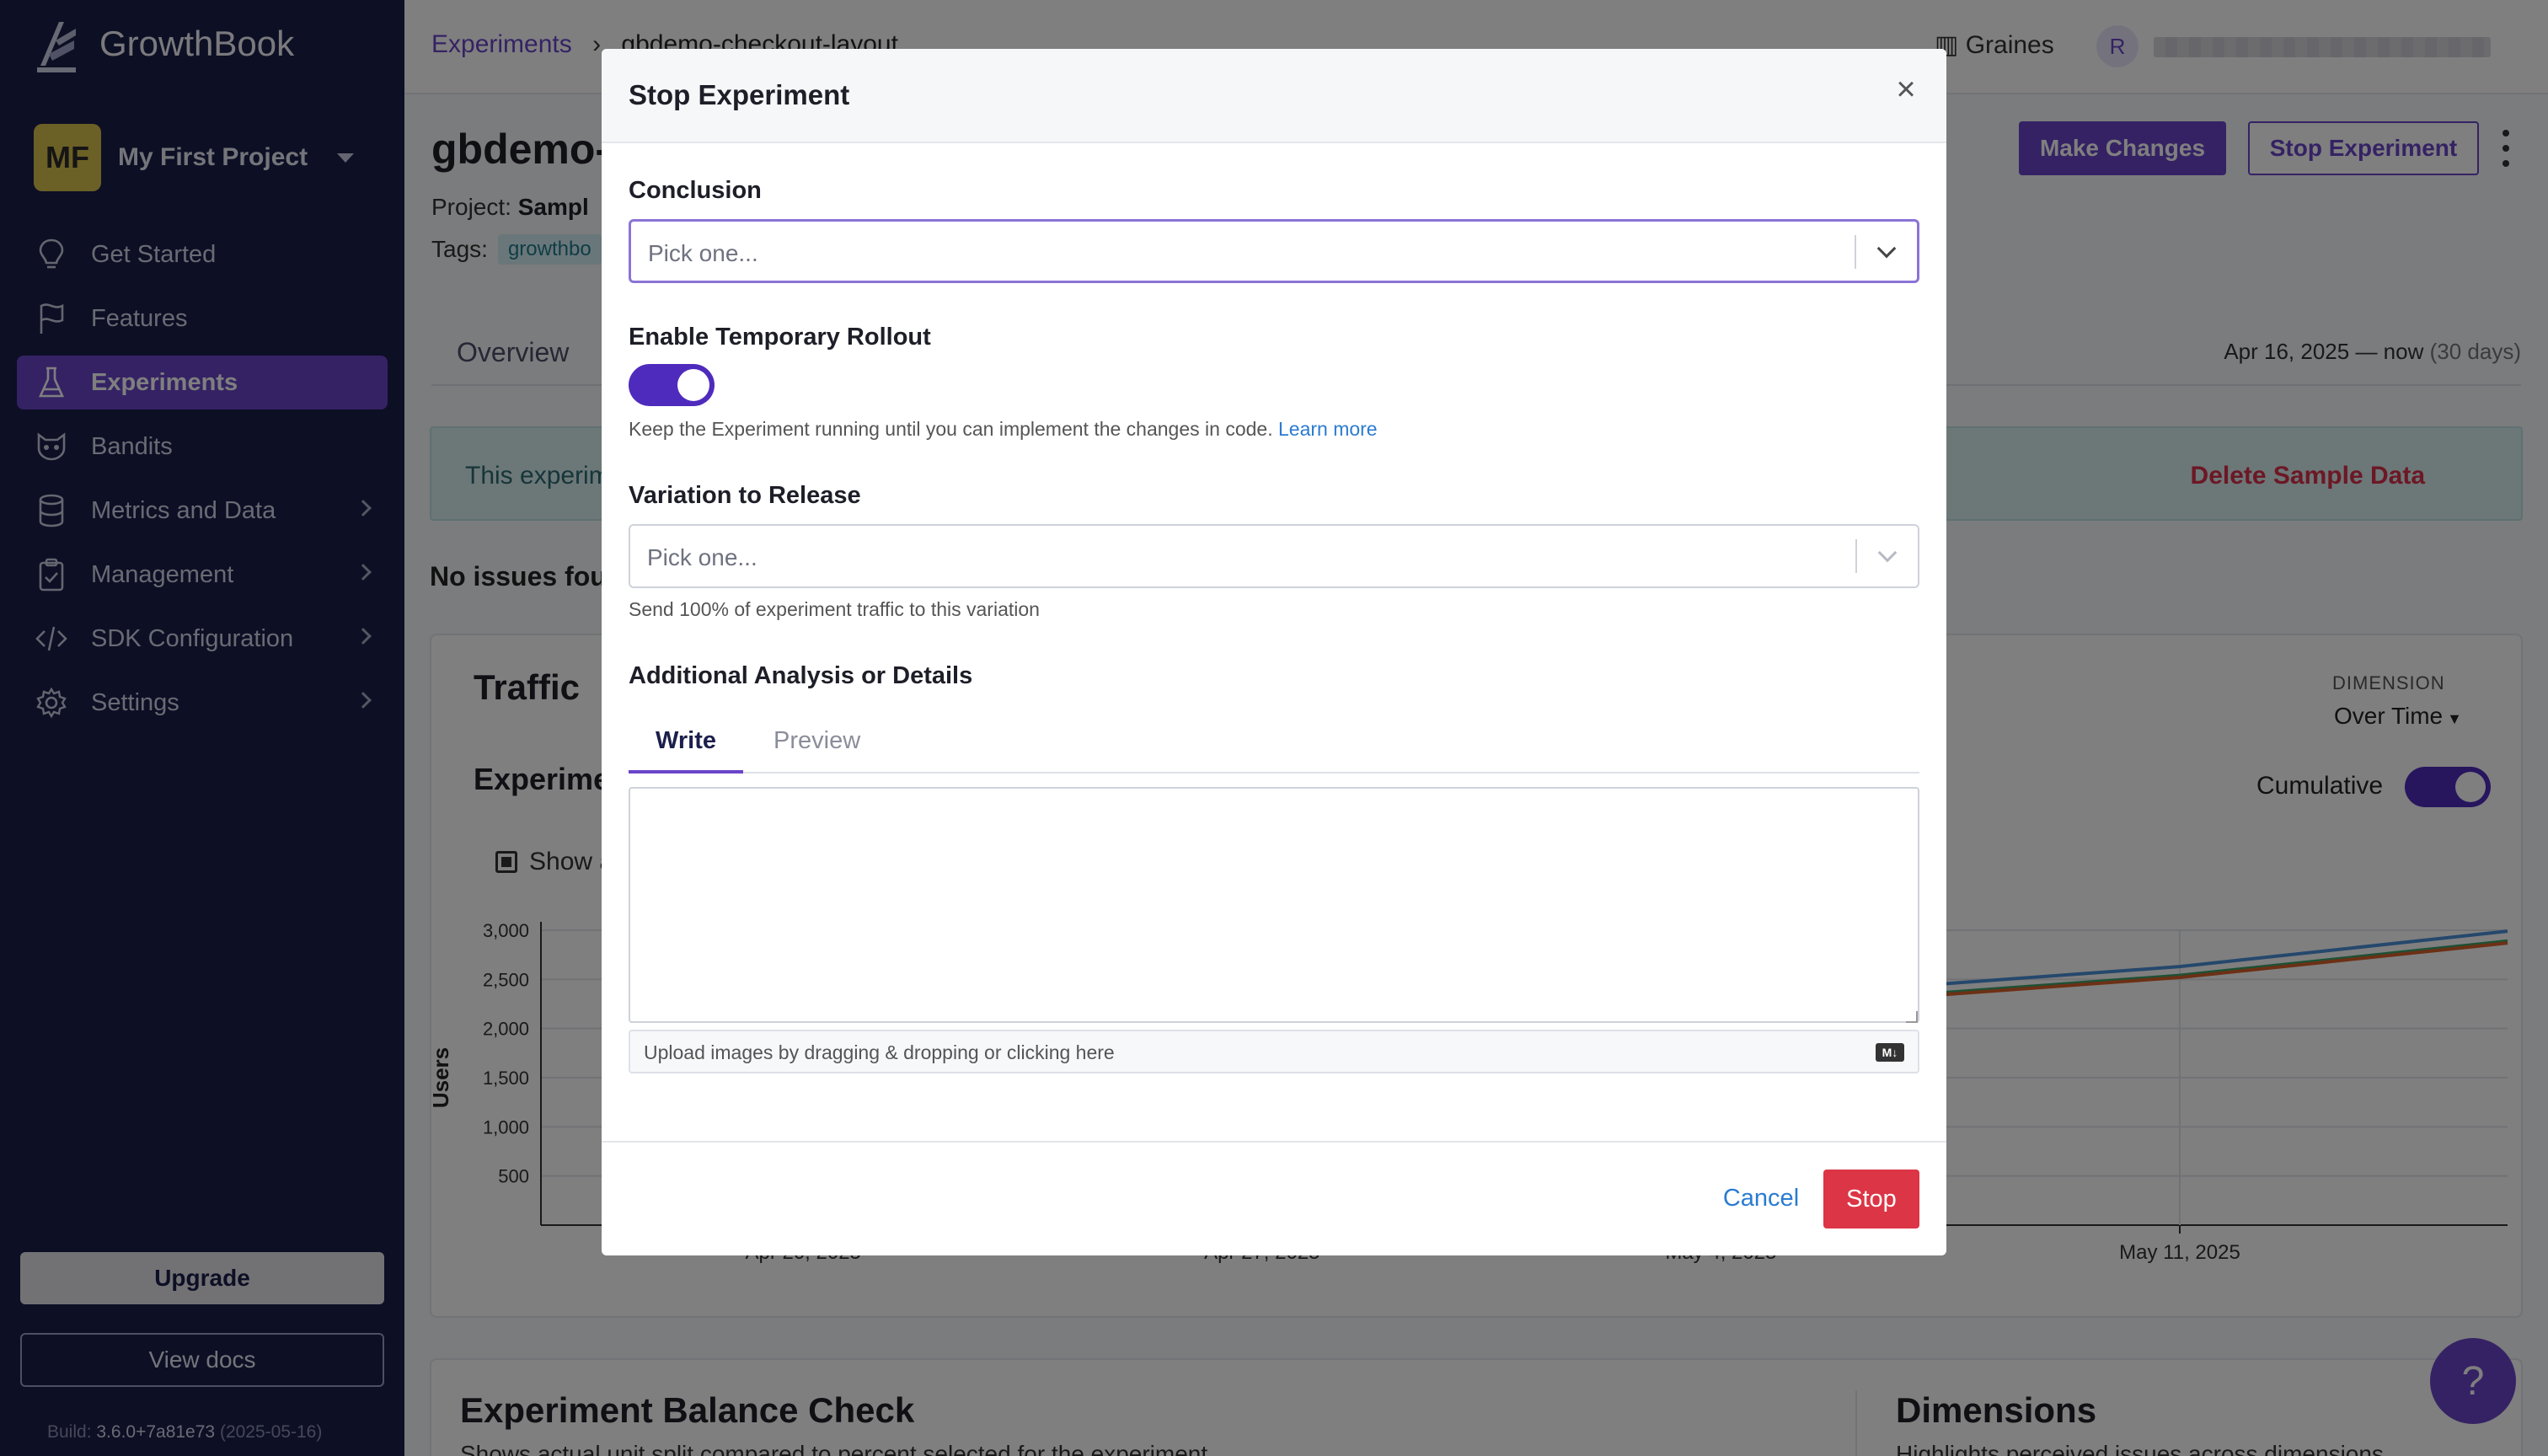 The image size is (2548, 1456). Describe the element at coordinates (739, 94) in the screenshot. I see `modal-title: Stop Experiment` at that location.